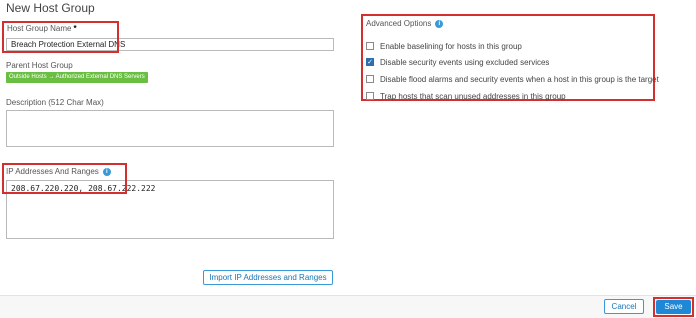  What do you see at coordinates (39, 65) in the screenshot?
I see `parent-host-group-label: Parent Host Group` at bounding box center [39, 65].